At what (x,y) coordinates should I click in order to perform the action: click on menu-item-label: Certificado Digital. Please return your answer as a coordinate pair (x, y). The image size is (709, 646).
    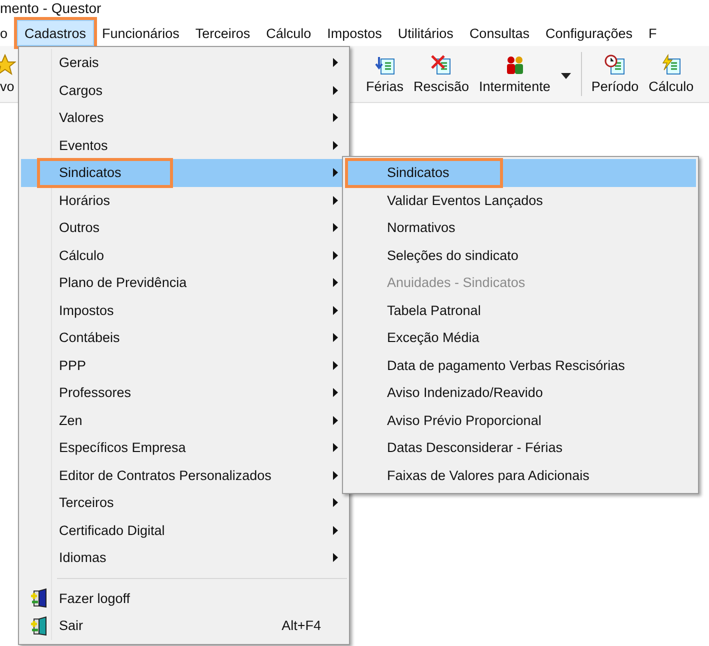
    Looking at the image, I should click on (112, 530).